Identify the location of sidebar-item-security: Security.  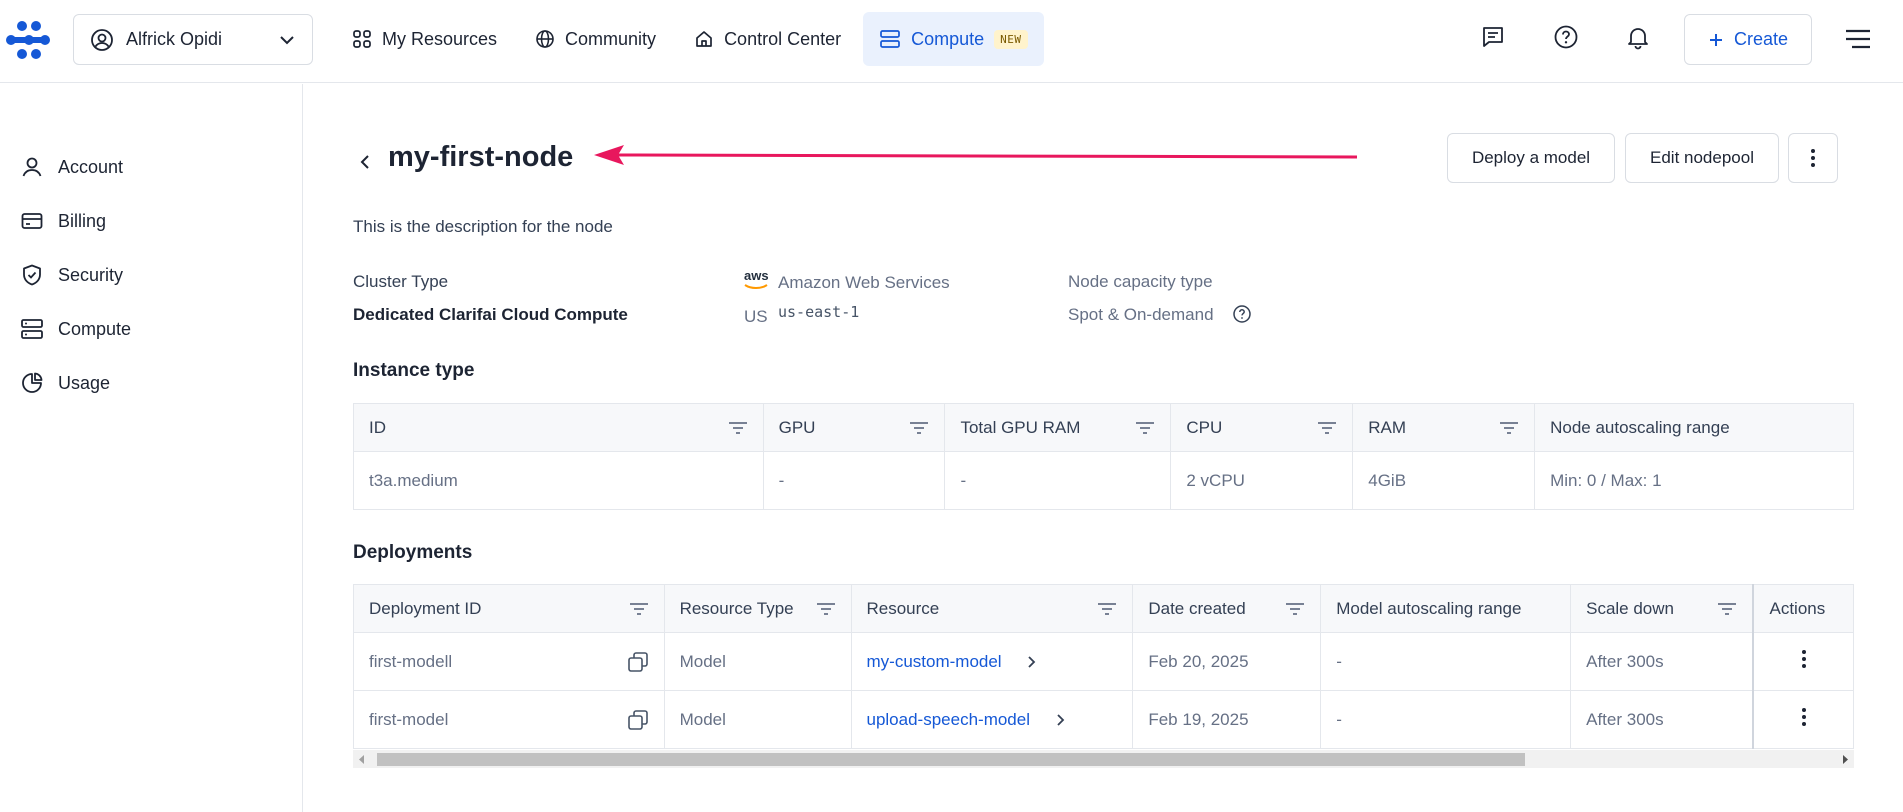
(71, 275).